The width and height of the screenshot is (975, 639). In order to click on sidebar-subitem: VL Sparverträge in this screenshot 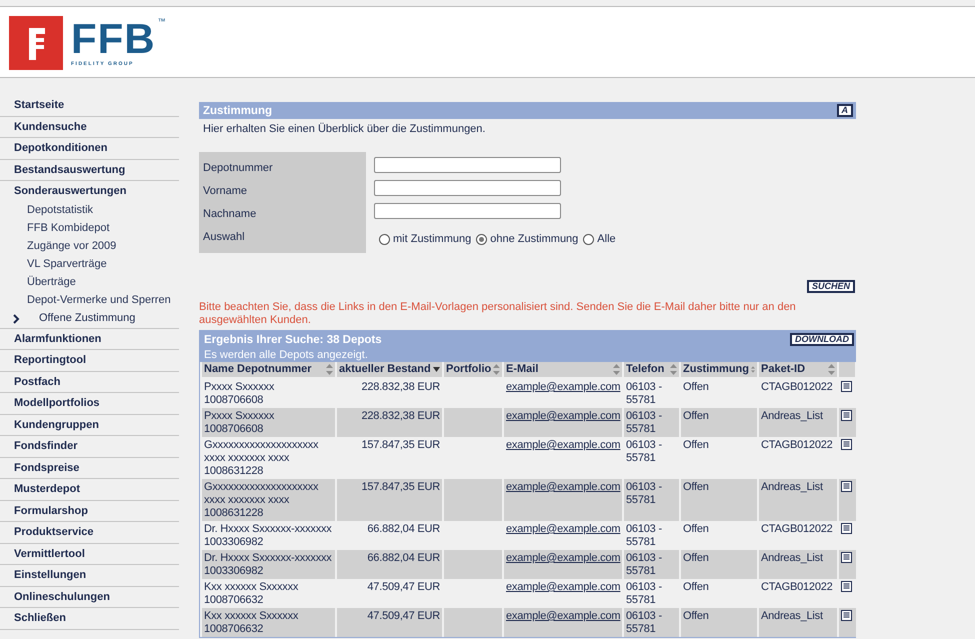, I will do `click(89, 265)`.